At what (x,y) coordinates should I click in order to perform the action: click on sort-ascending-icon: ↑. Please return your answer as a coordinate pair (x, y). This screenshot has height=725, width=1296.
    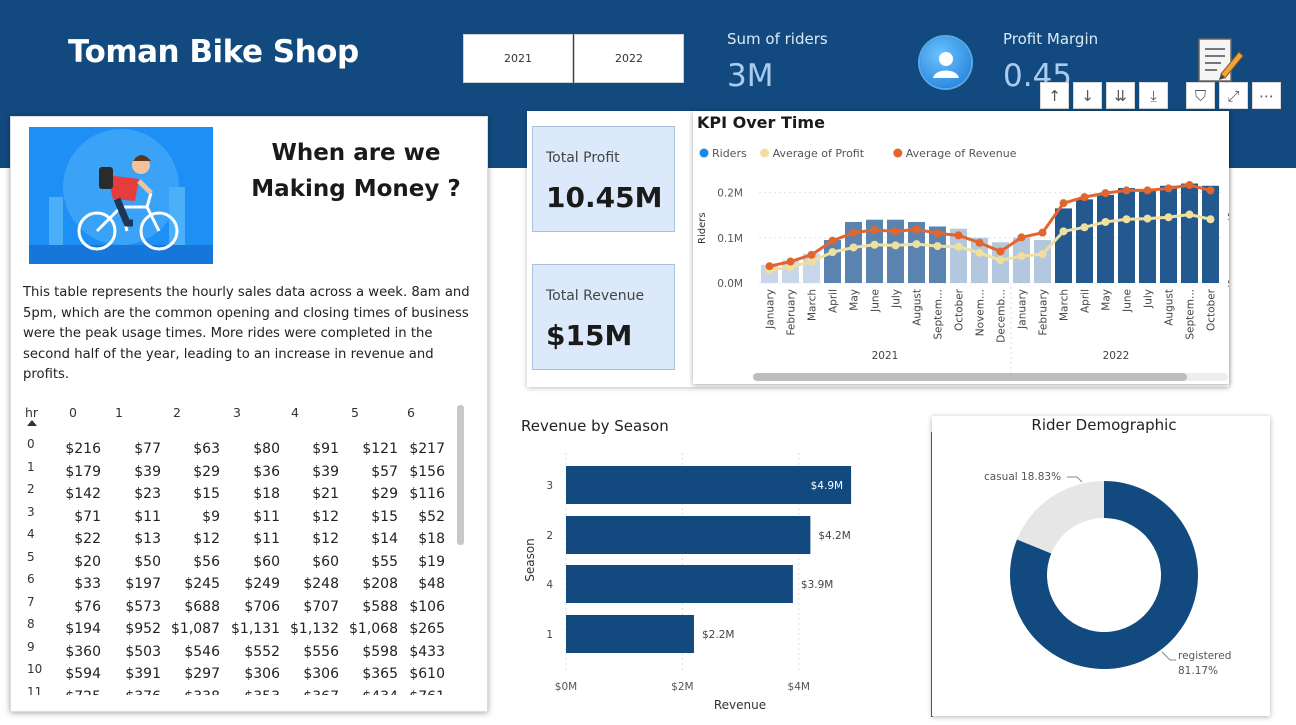
    Looking at the image, I should click on (1054, 95).